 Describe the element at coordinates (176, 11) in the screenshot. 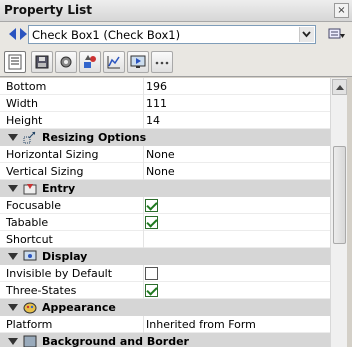

I see `title-bar: Property List ×` at that location.